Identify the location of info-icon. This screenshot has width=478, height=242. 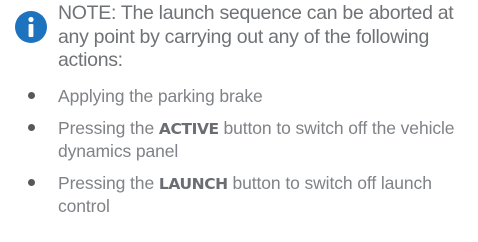
(31, 27).